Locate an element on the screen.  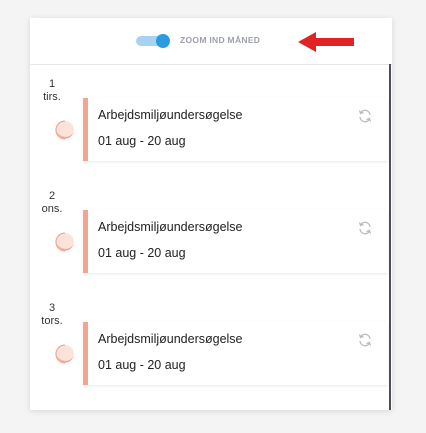
scrollbar is located at coordinates (390, 237).